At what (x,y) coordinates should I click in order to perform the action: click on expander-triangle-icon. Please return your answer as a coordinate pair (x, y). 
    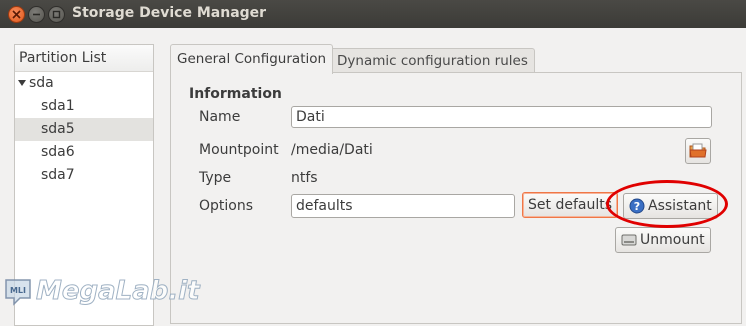
    Looking at the image, I should click on (22, 83).